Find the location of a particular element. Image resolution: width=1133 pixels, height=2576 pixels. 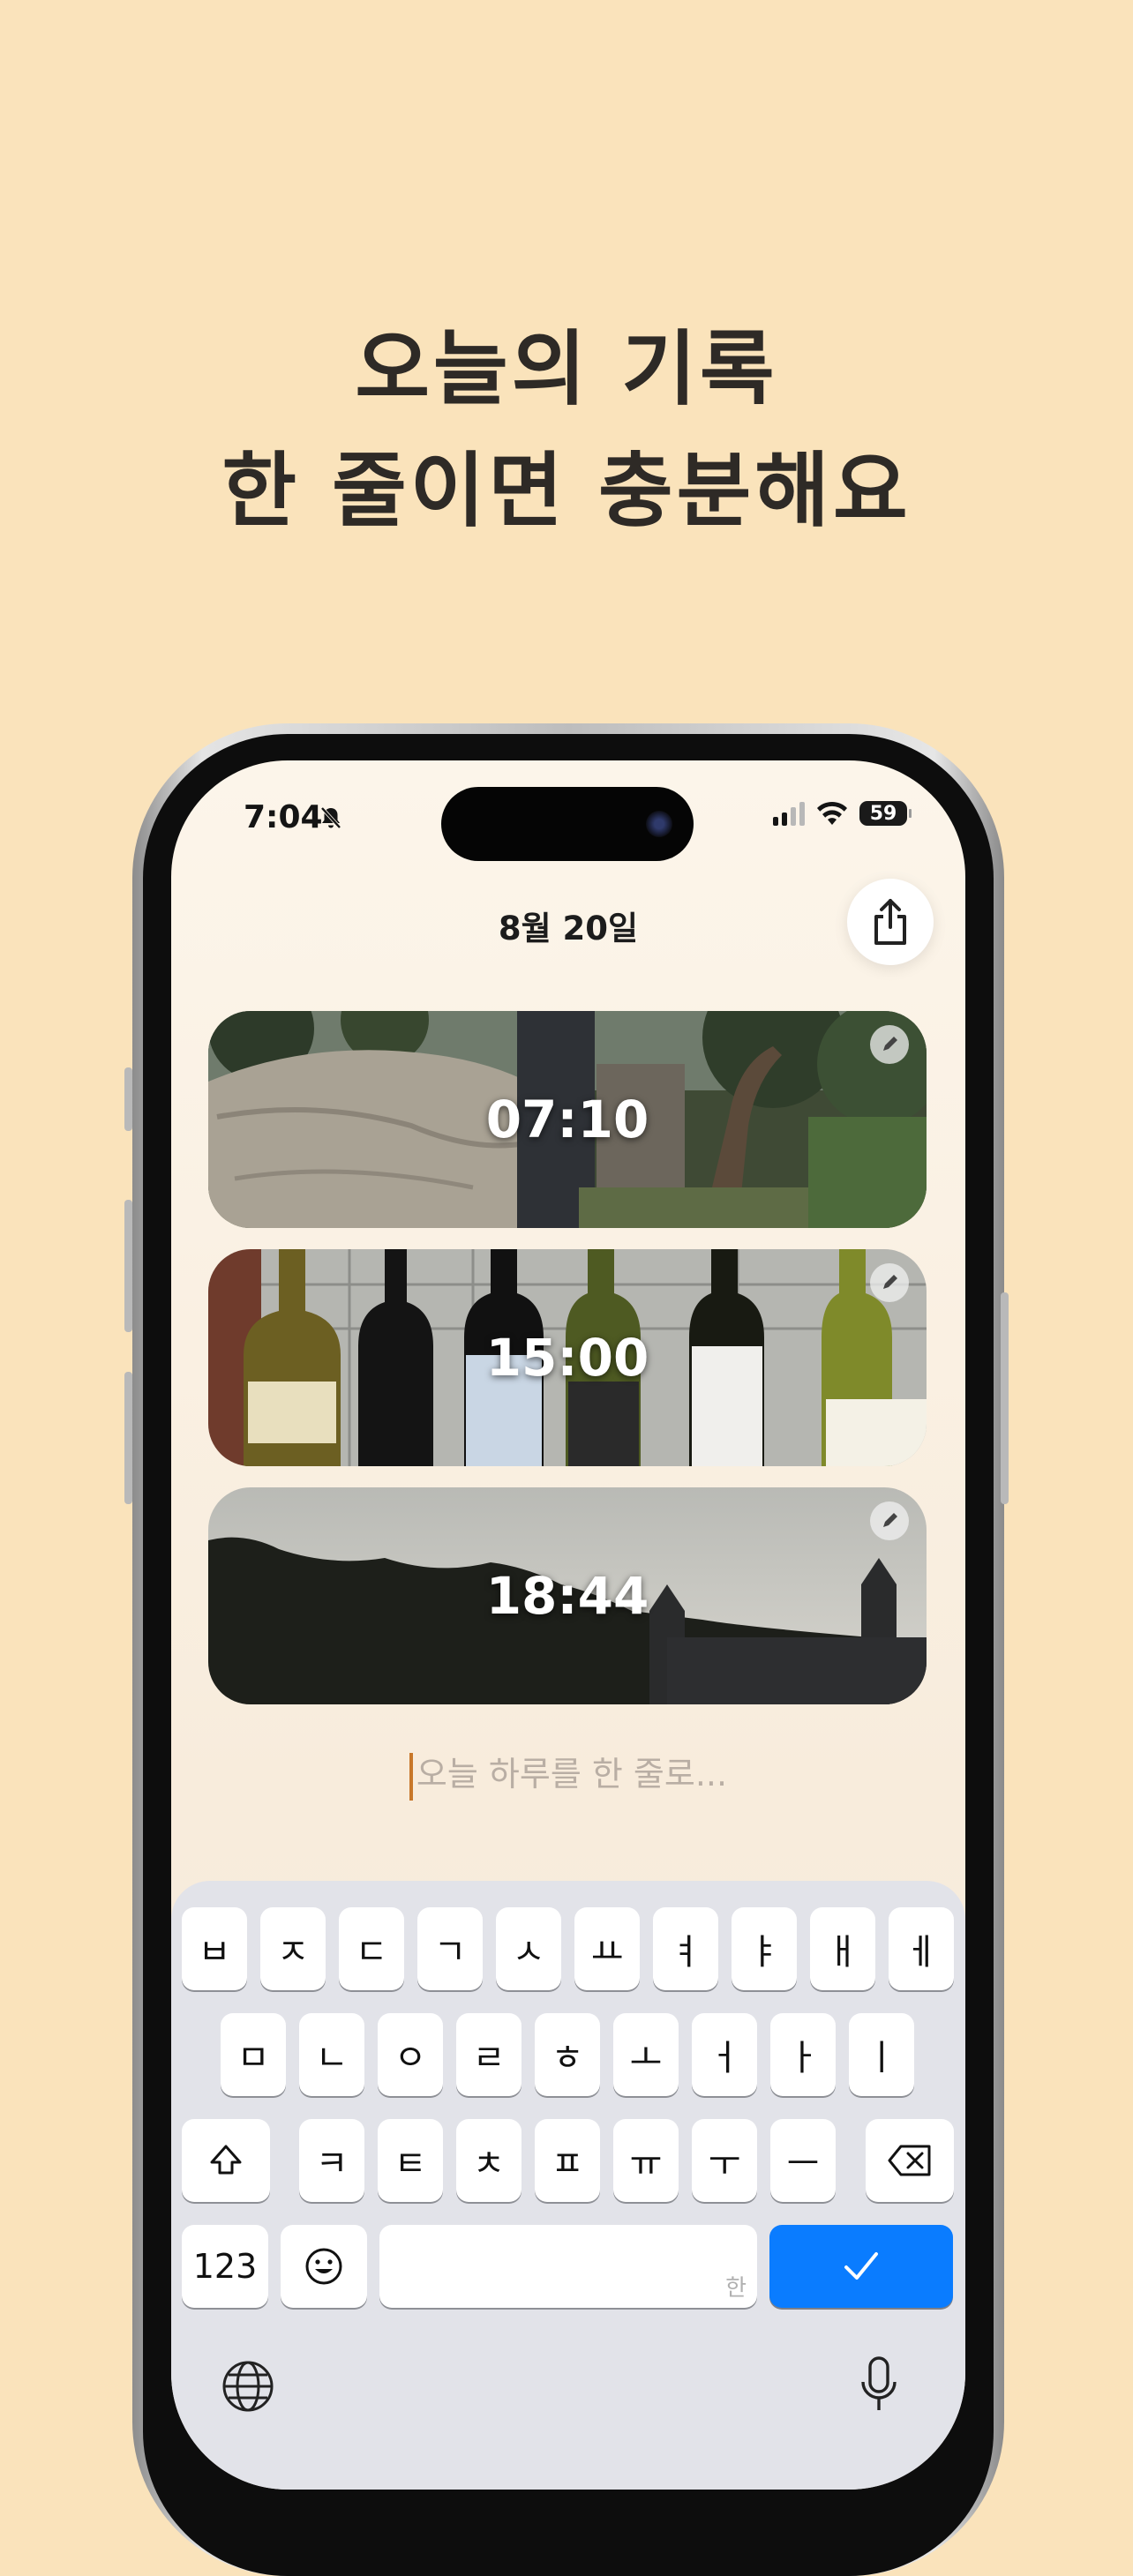

key: ㅋ is located at coordinates (331, 2161).